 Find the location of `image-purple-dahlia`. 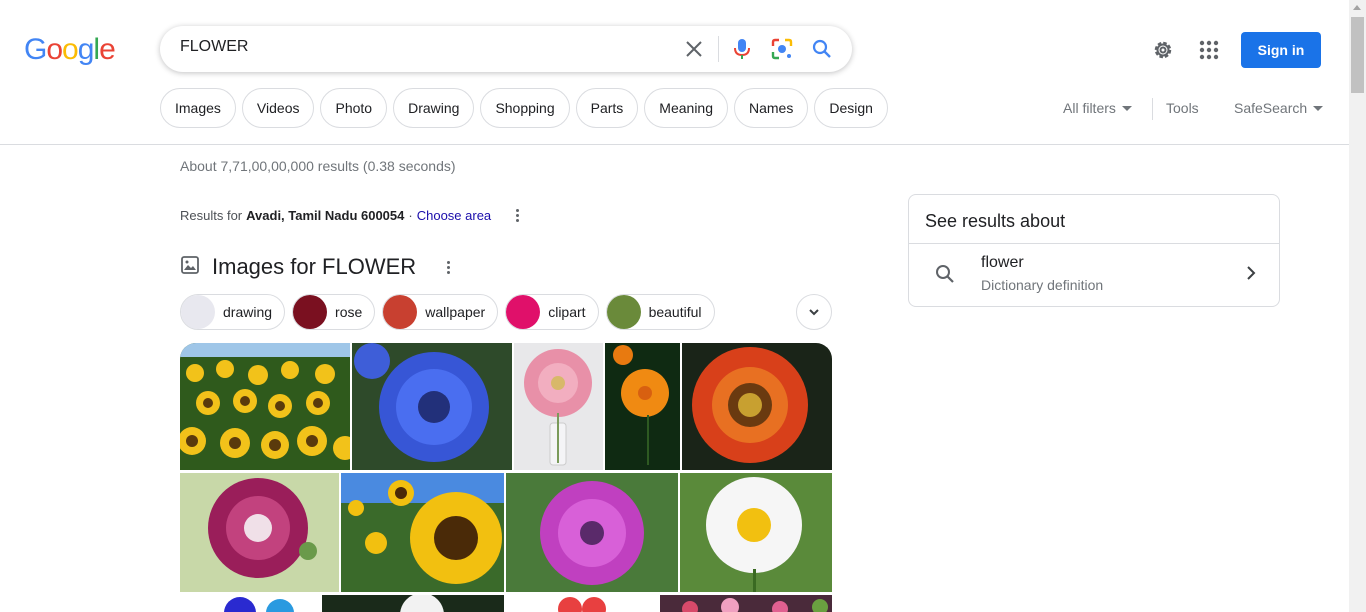

image-purple-dahlia is located at coordinates (259, 532).